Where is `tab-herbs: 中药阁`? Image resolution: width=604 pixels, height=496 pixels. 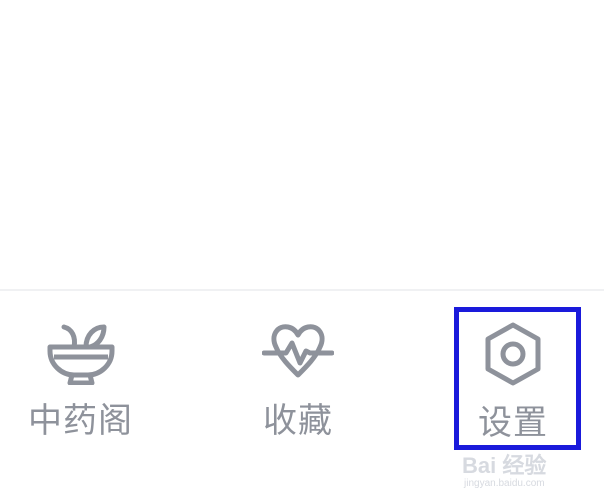
tab-herbs: 中药阁 is located at coordinates (100, 381).